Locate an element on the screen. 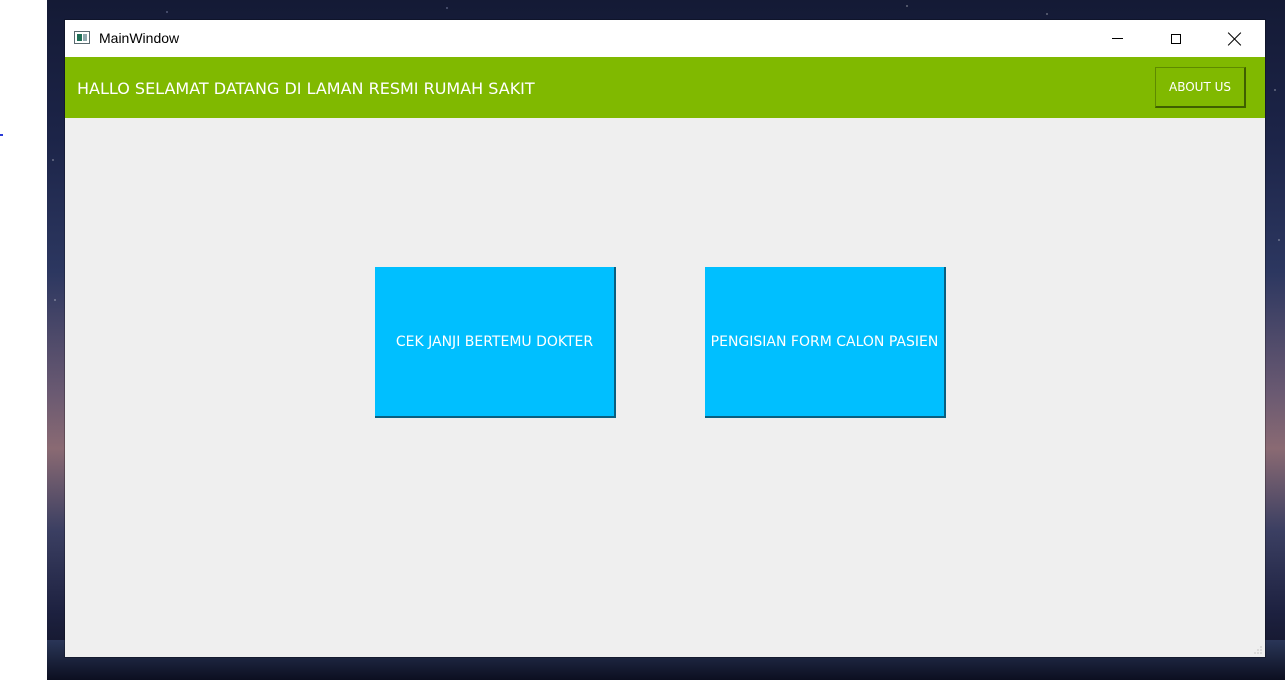 Image resolution: width=1285 pixels, height=680 pixels. minimize-icon is located at coordinates (1117, 38).